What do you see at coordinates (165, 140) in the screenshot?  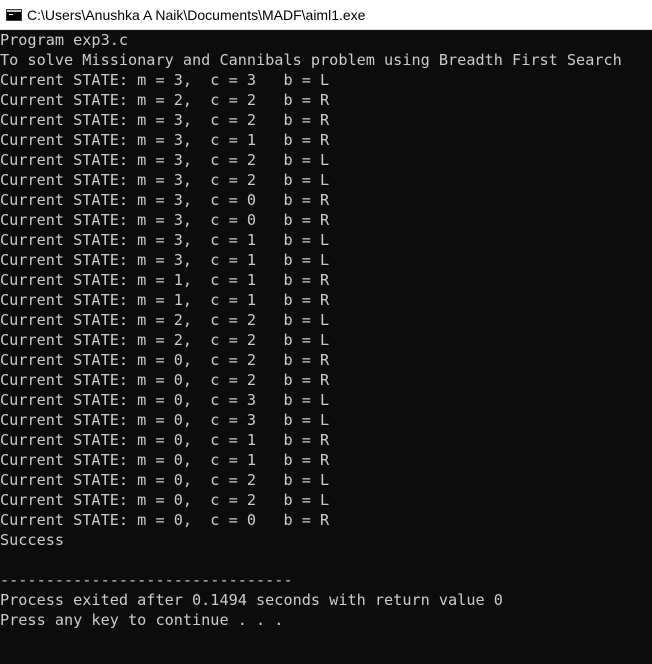 I see `console-line: Current STATE: m = 3, c = 1 b = R` at bounding box center [165, 140].